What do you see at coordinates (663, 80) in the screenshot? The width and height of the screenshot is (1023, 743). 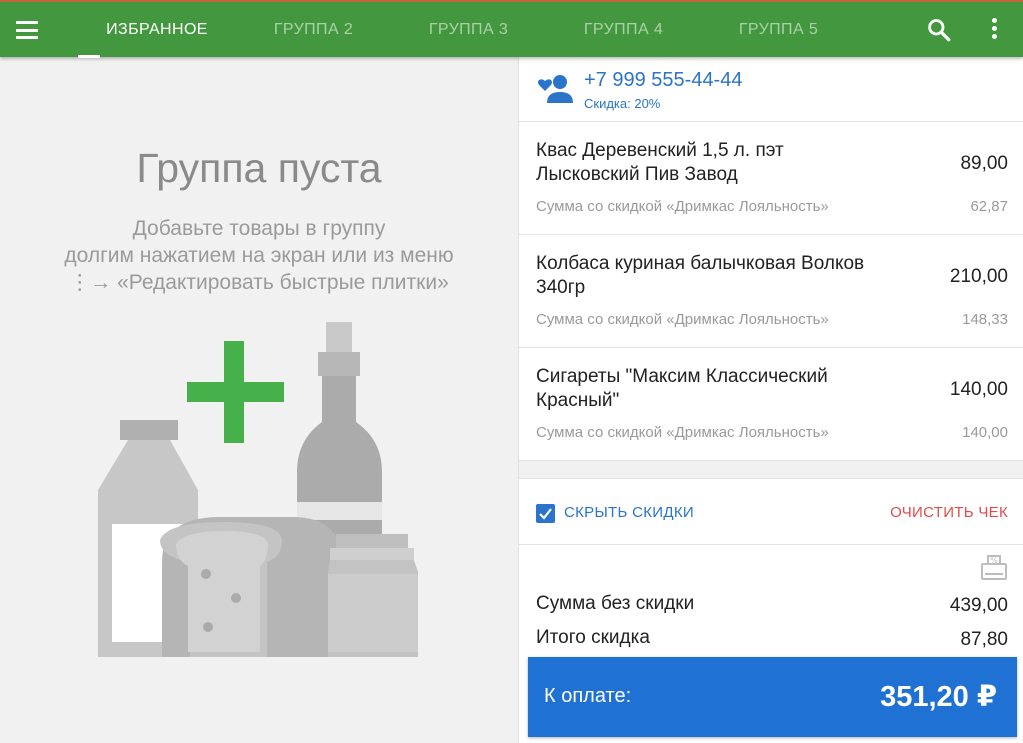 I see `client-phone: +7 999 555-44-44` at bounding box center [663, 80].